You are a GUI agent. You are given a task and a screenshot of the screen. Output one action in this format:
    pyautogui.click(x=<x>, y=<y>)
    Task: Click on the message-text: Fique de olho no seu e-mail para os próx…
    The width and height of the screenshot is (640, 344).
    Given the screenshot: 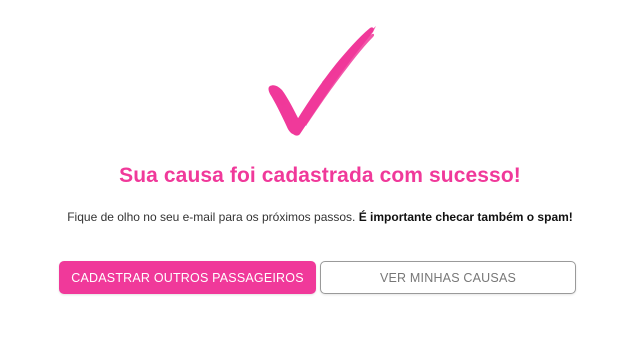 What is the action you would take?
    pyautogui.click(x=211, y=217)
    